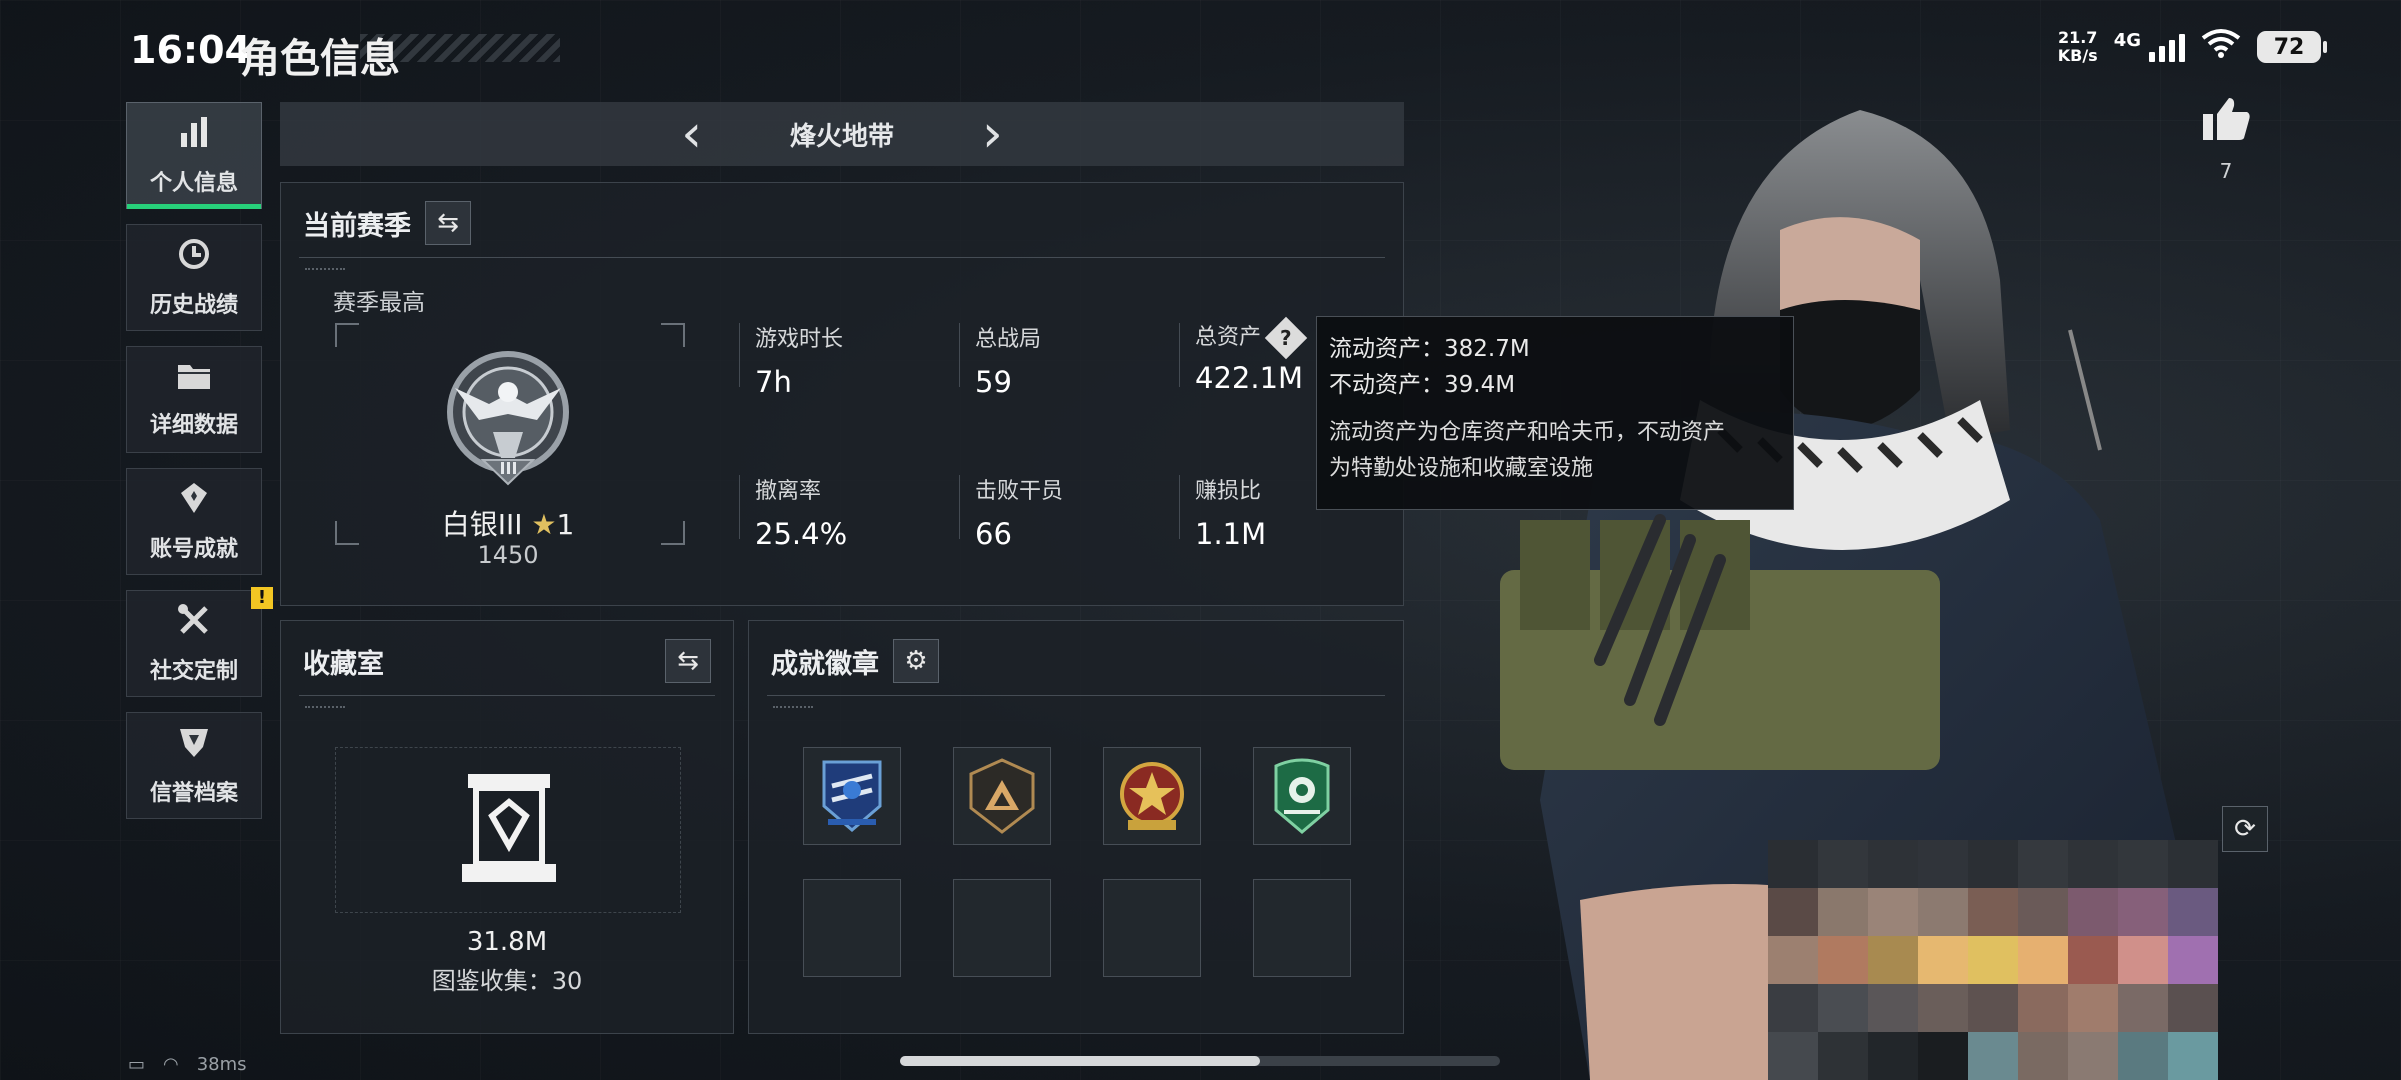 The width and height of the screenshot is (2401, 1080). I want to click on badge-bronze-triangle-icon, so click(1002, 796).